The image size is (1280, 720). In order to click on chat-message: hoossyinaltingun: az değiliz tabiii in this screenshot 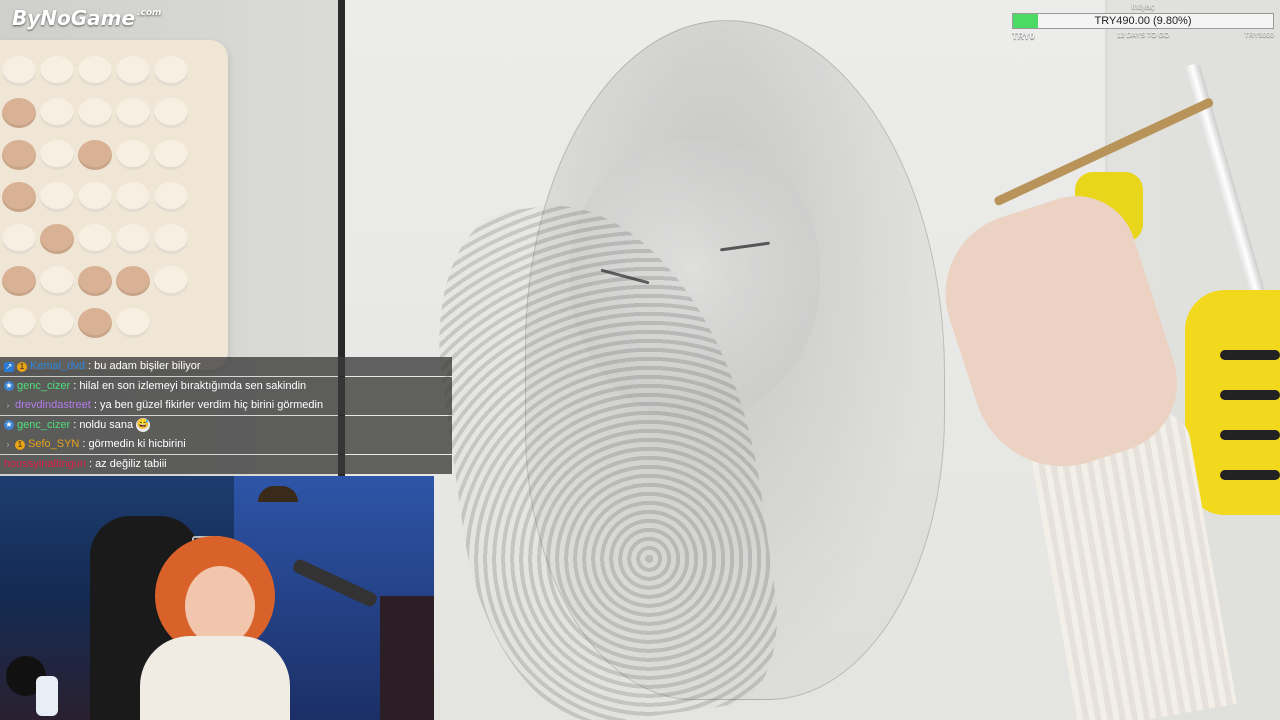, I will do `click(226, 464)`.